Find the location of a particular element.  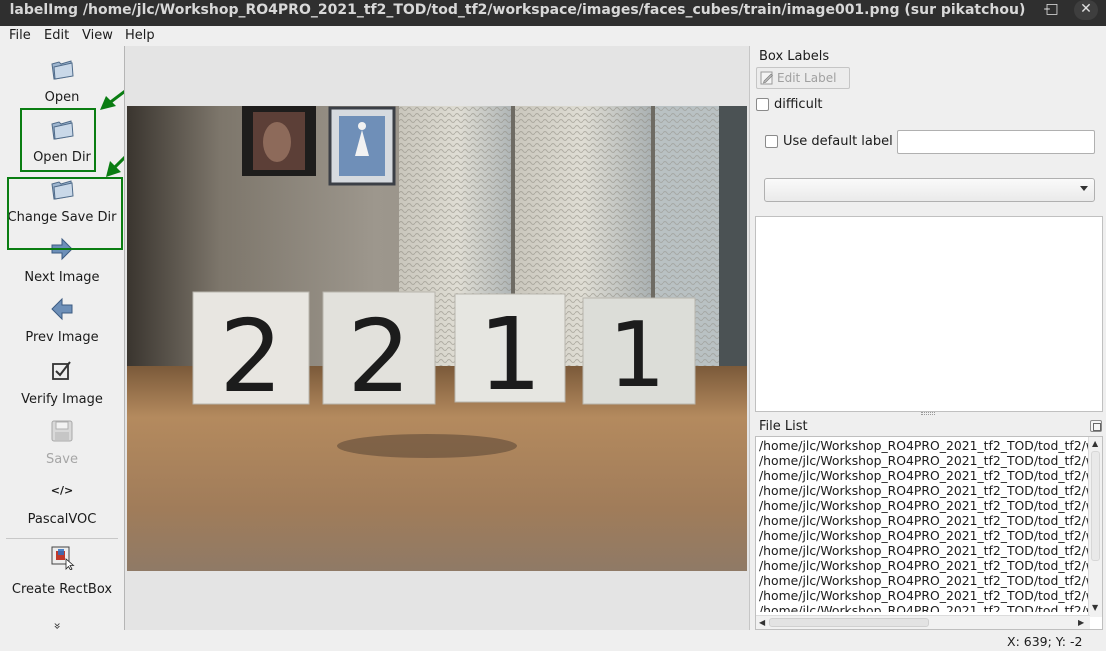

verify-image-button: Verify Image is located at coordinates (62, 383).